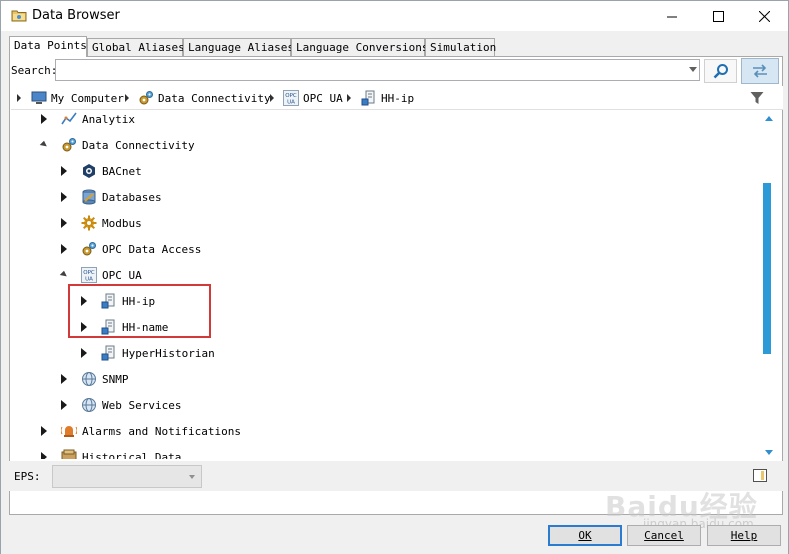  I want to click on ok-button: OK, so click(585, 535).